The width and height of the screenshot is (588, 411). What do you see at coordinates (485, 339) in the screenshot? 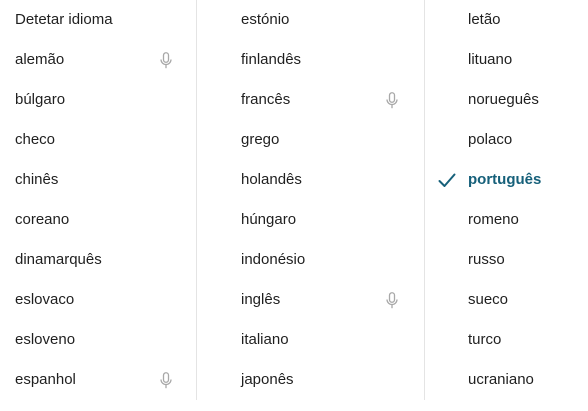
I see `language-option-label: turco` at bounding box center [485, 339].